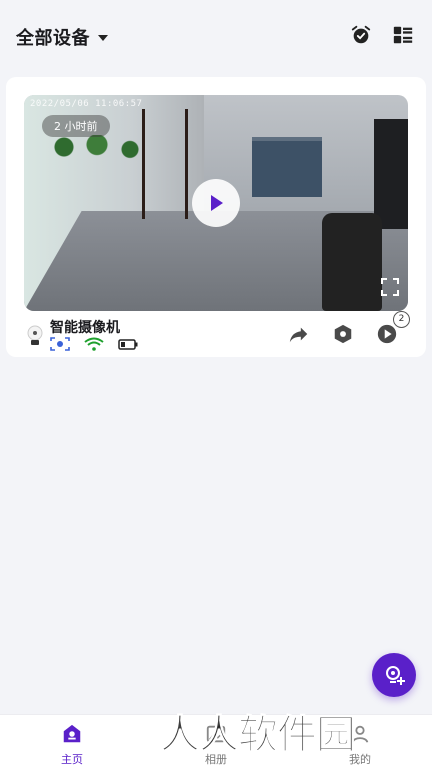 The width and height of the screenshot is (432, 769). Describe the element at coordinates (390, 287) in the screenshot. I see `fullscreen-icon` at that location.